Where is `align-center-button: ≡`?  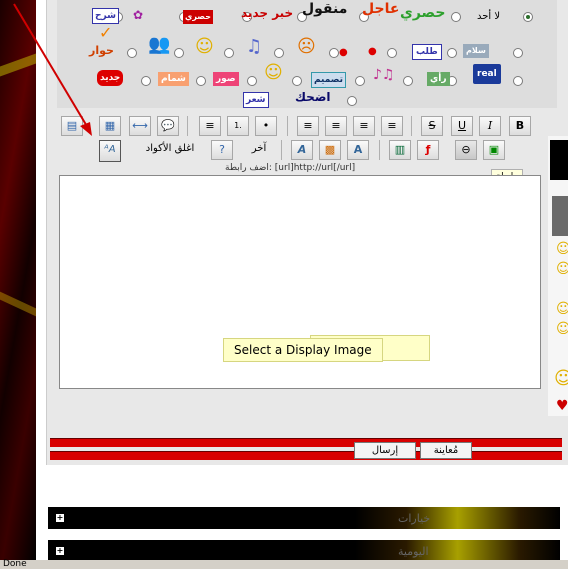 align-center-button: ≡ is located at coordinates (364, 126).